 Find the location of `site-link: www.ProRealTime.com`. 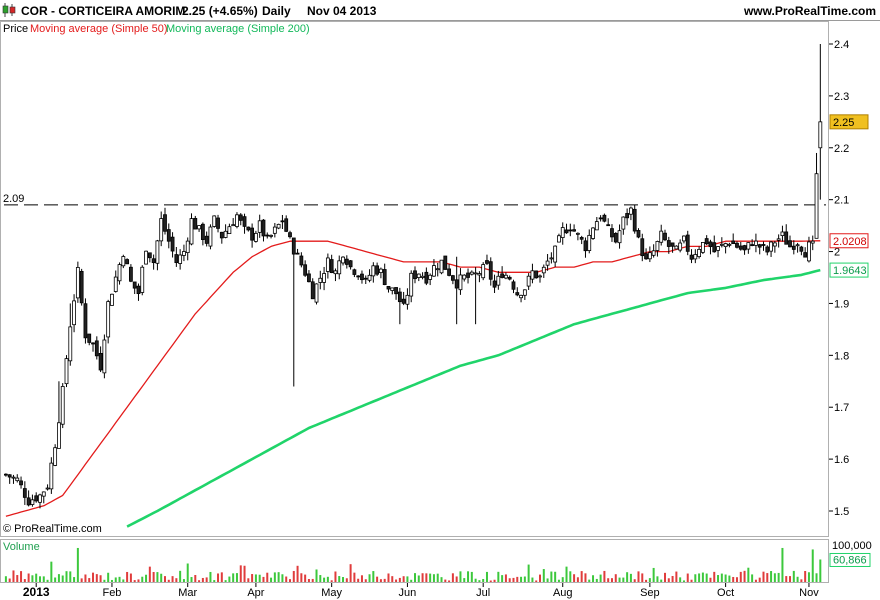

site-link: www.ProRealTime.com is located at coordinates (809, 11).